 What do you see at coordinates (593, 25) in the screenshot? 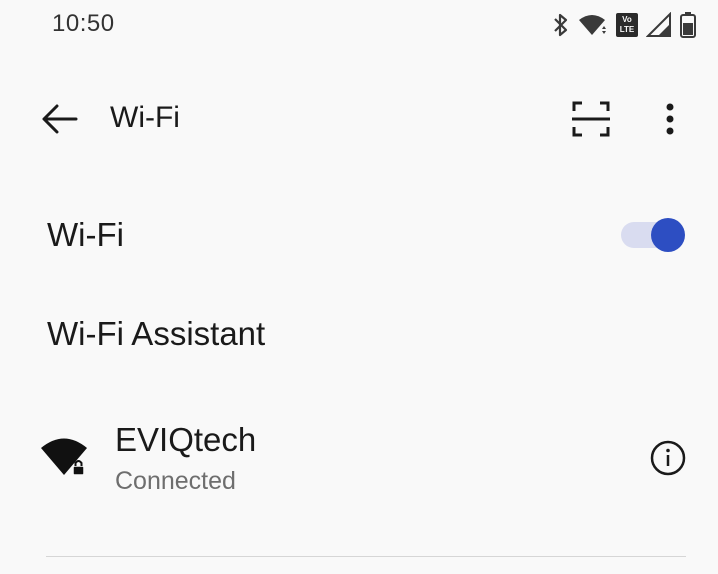
I see `wifi-status-icon` at bounding box center [593, 25].